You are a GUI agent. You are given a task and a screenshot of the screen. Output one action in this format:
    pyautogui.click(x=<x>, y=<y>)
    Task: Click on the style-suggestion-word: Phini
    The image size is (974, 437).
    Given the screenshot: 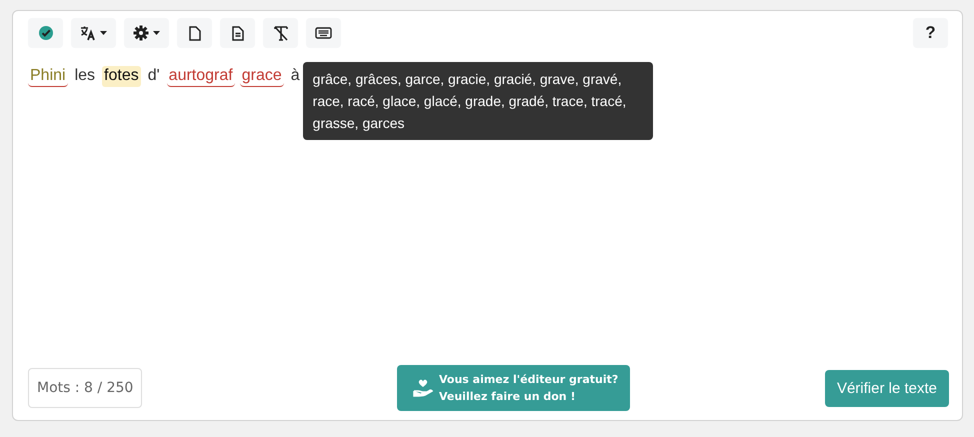 What is the action you would take?
    pyautogui.click(x=48, y=76)
    